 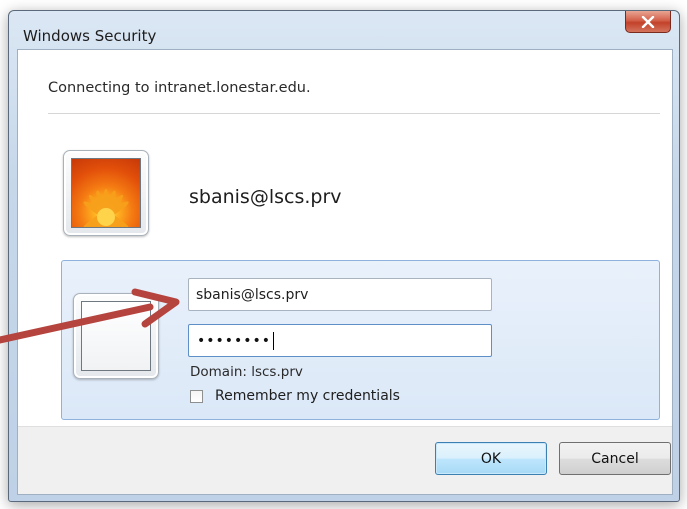 I want to click on domain-label: Domain: lscs.prv, so click(x=246, y=372).